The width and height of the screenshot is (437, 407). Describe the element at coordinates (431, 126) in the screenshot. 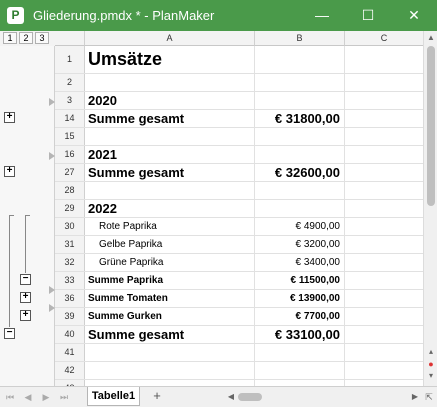

I see `vertical-scroll-thumb` at that location.